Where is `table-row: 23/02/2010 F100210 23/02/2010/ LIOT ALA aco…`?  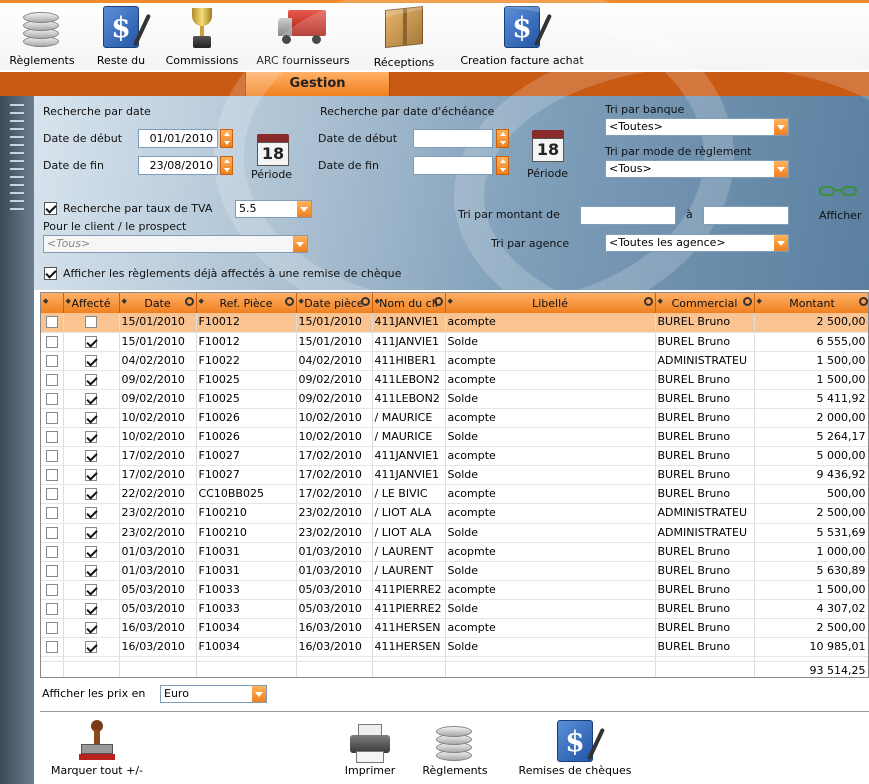
table-row: 23/02/2010 F100210 23/02/2010/ LIOT ALA aco… is located at coordinates (454, 513).